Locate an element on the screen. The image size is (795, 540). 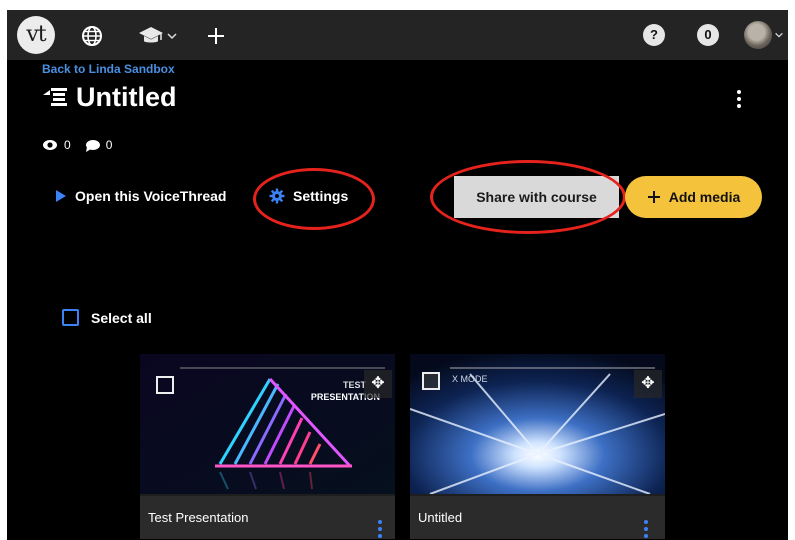
card-footer: Test Presentation is located at coordinates (267, 517).